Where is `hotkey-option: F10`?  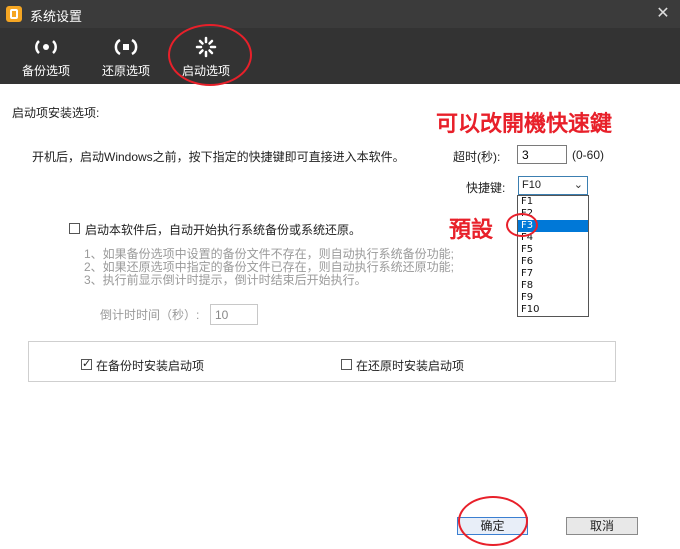
hotkey-option: F10 is located at coordinates (553, 310).